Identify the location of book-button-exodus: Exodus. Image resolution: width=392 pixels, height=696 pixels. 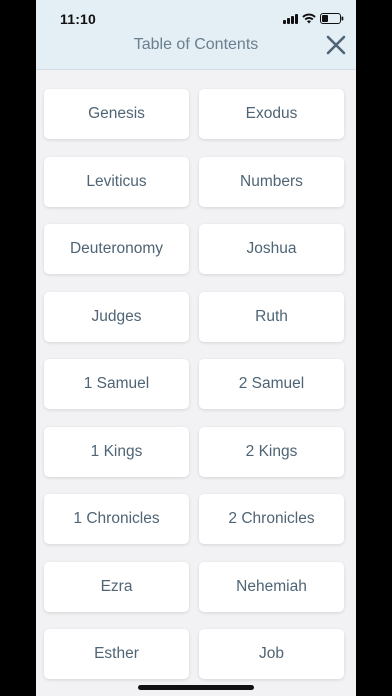
(271, 114).